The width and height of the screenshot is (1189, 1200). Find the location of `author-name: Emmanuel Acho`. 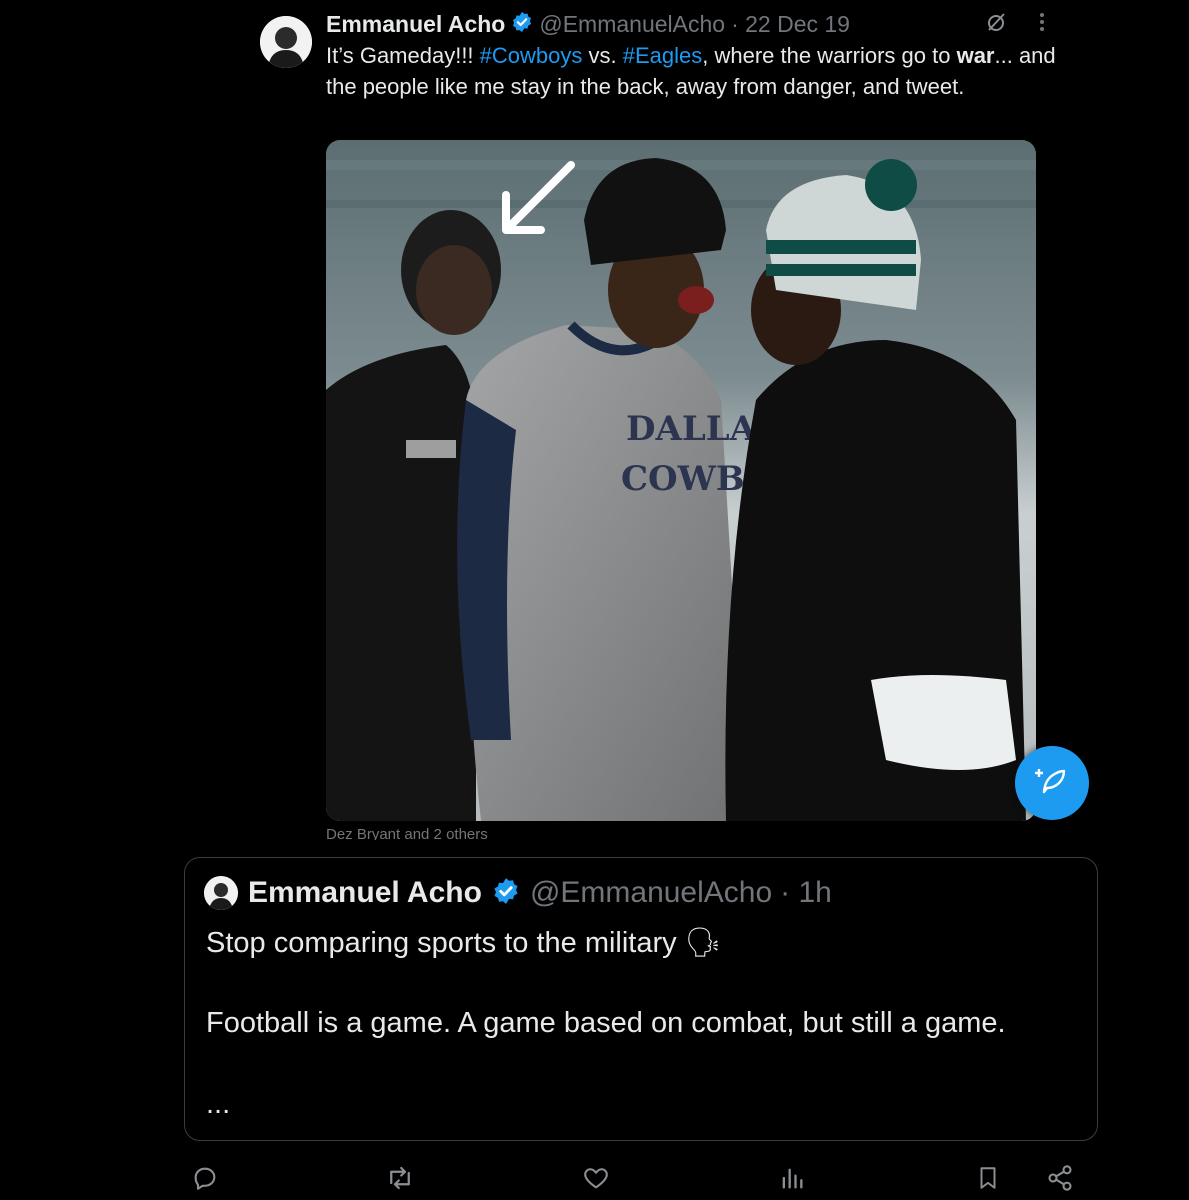

author-name: Emmanuel Acho is located at coordinates (415, 24).